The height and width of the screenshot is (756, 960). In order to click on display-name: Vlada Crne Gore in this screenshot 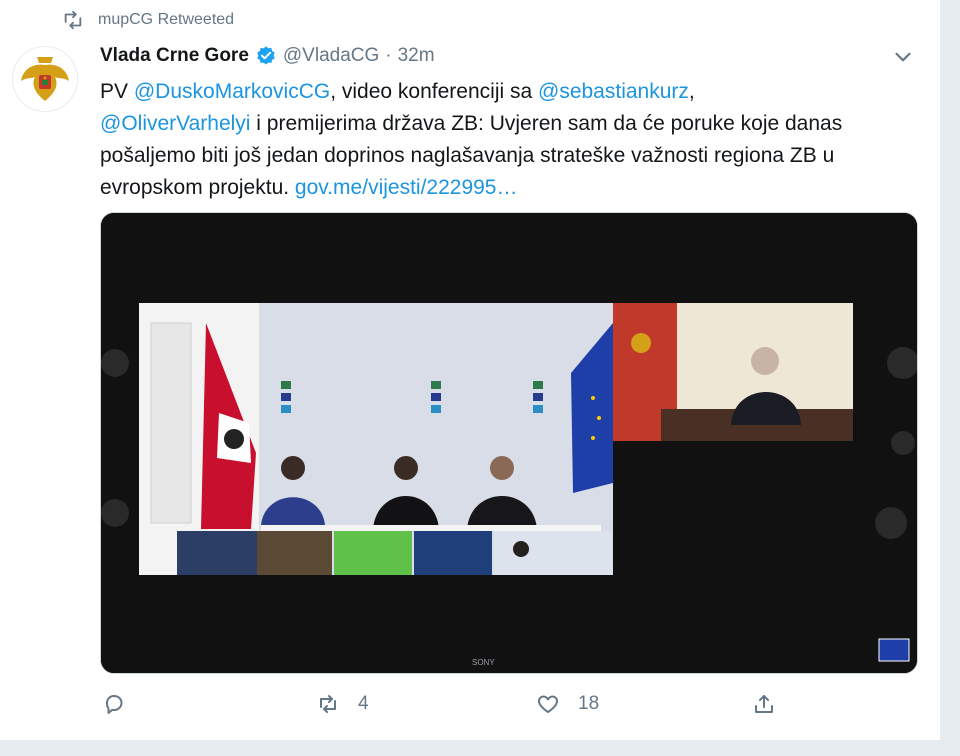, I will do `click(174, 56)`.